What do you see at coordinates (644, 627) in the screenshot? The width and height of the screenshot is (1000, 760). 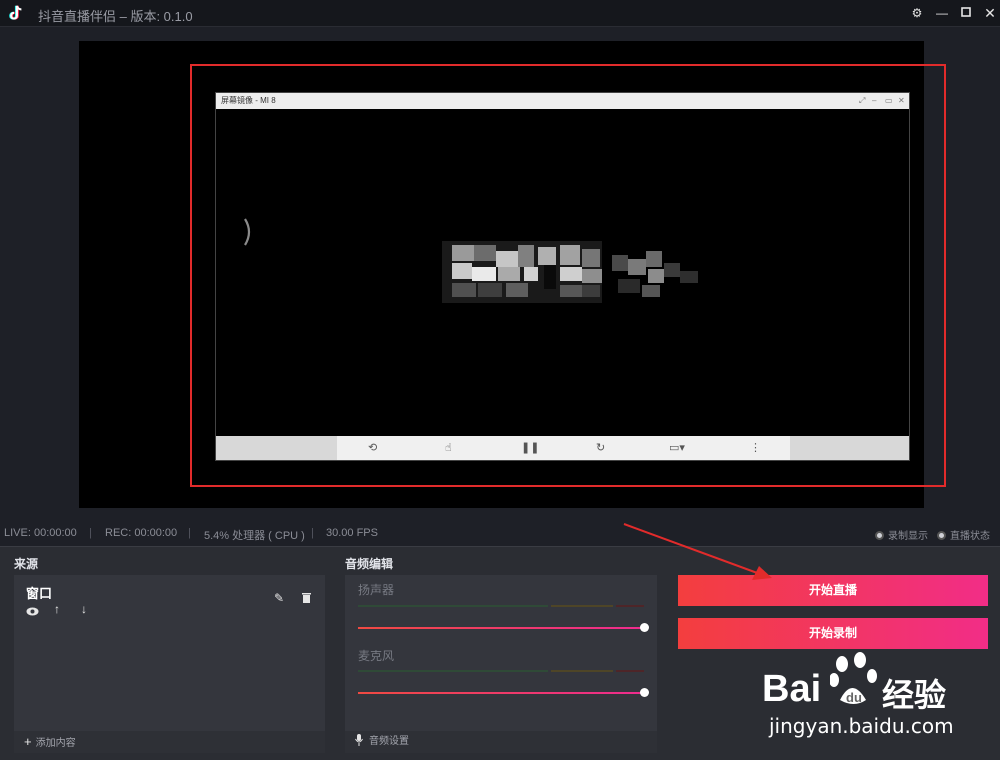 I see `speaker-volume-knob` at bounding box center [644, 627].